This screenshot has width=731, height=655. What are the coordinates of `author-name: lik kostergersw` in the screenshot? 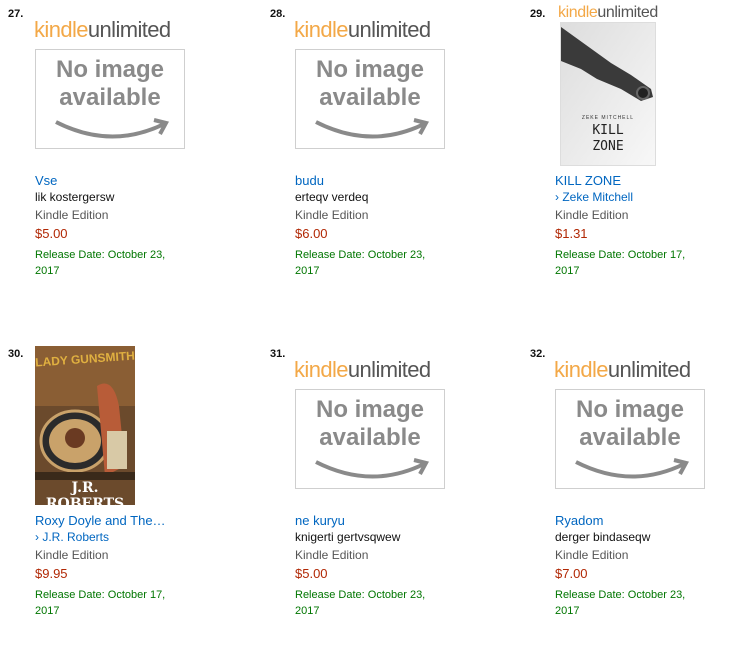 It's located at (75, 197).